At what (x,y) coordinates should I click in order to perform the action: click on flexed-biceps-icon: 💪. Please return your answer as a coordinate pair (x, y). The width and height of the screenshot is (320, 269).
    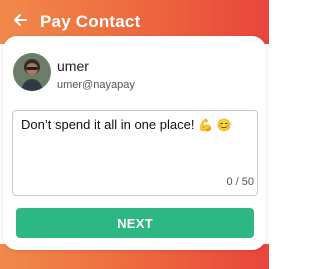
    Looking at the image, I should click on (206, 125).